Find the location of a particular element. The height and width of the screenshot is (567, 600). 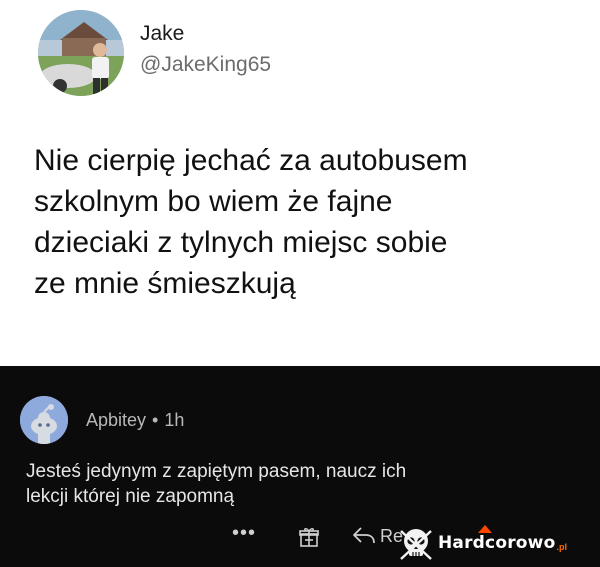

avatar-photo-icon is located at coordinates (81, 53).